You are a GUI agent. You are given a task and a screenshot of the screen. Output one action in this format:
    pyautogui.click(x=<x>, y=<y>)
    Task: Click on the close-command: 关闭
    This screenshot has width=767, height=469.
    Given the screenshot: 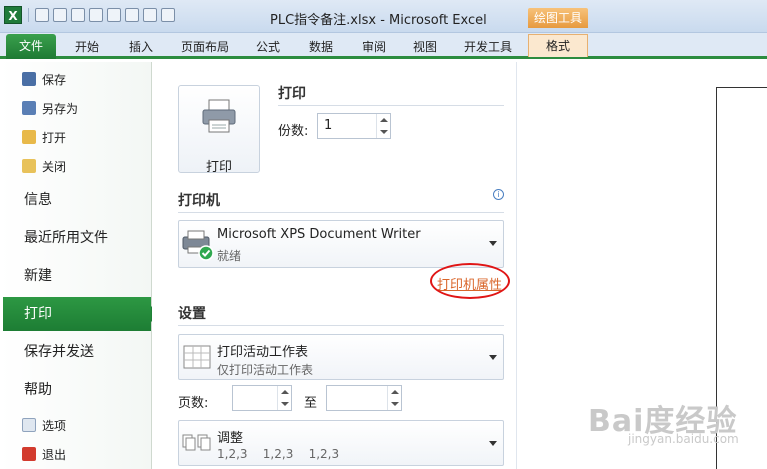 What is the action you would take?
    pyautogui.click(x=44, y=166)
    